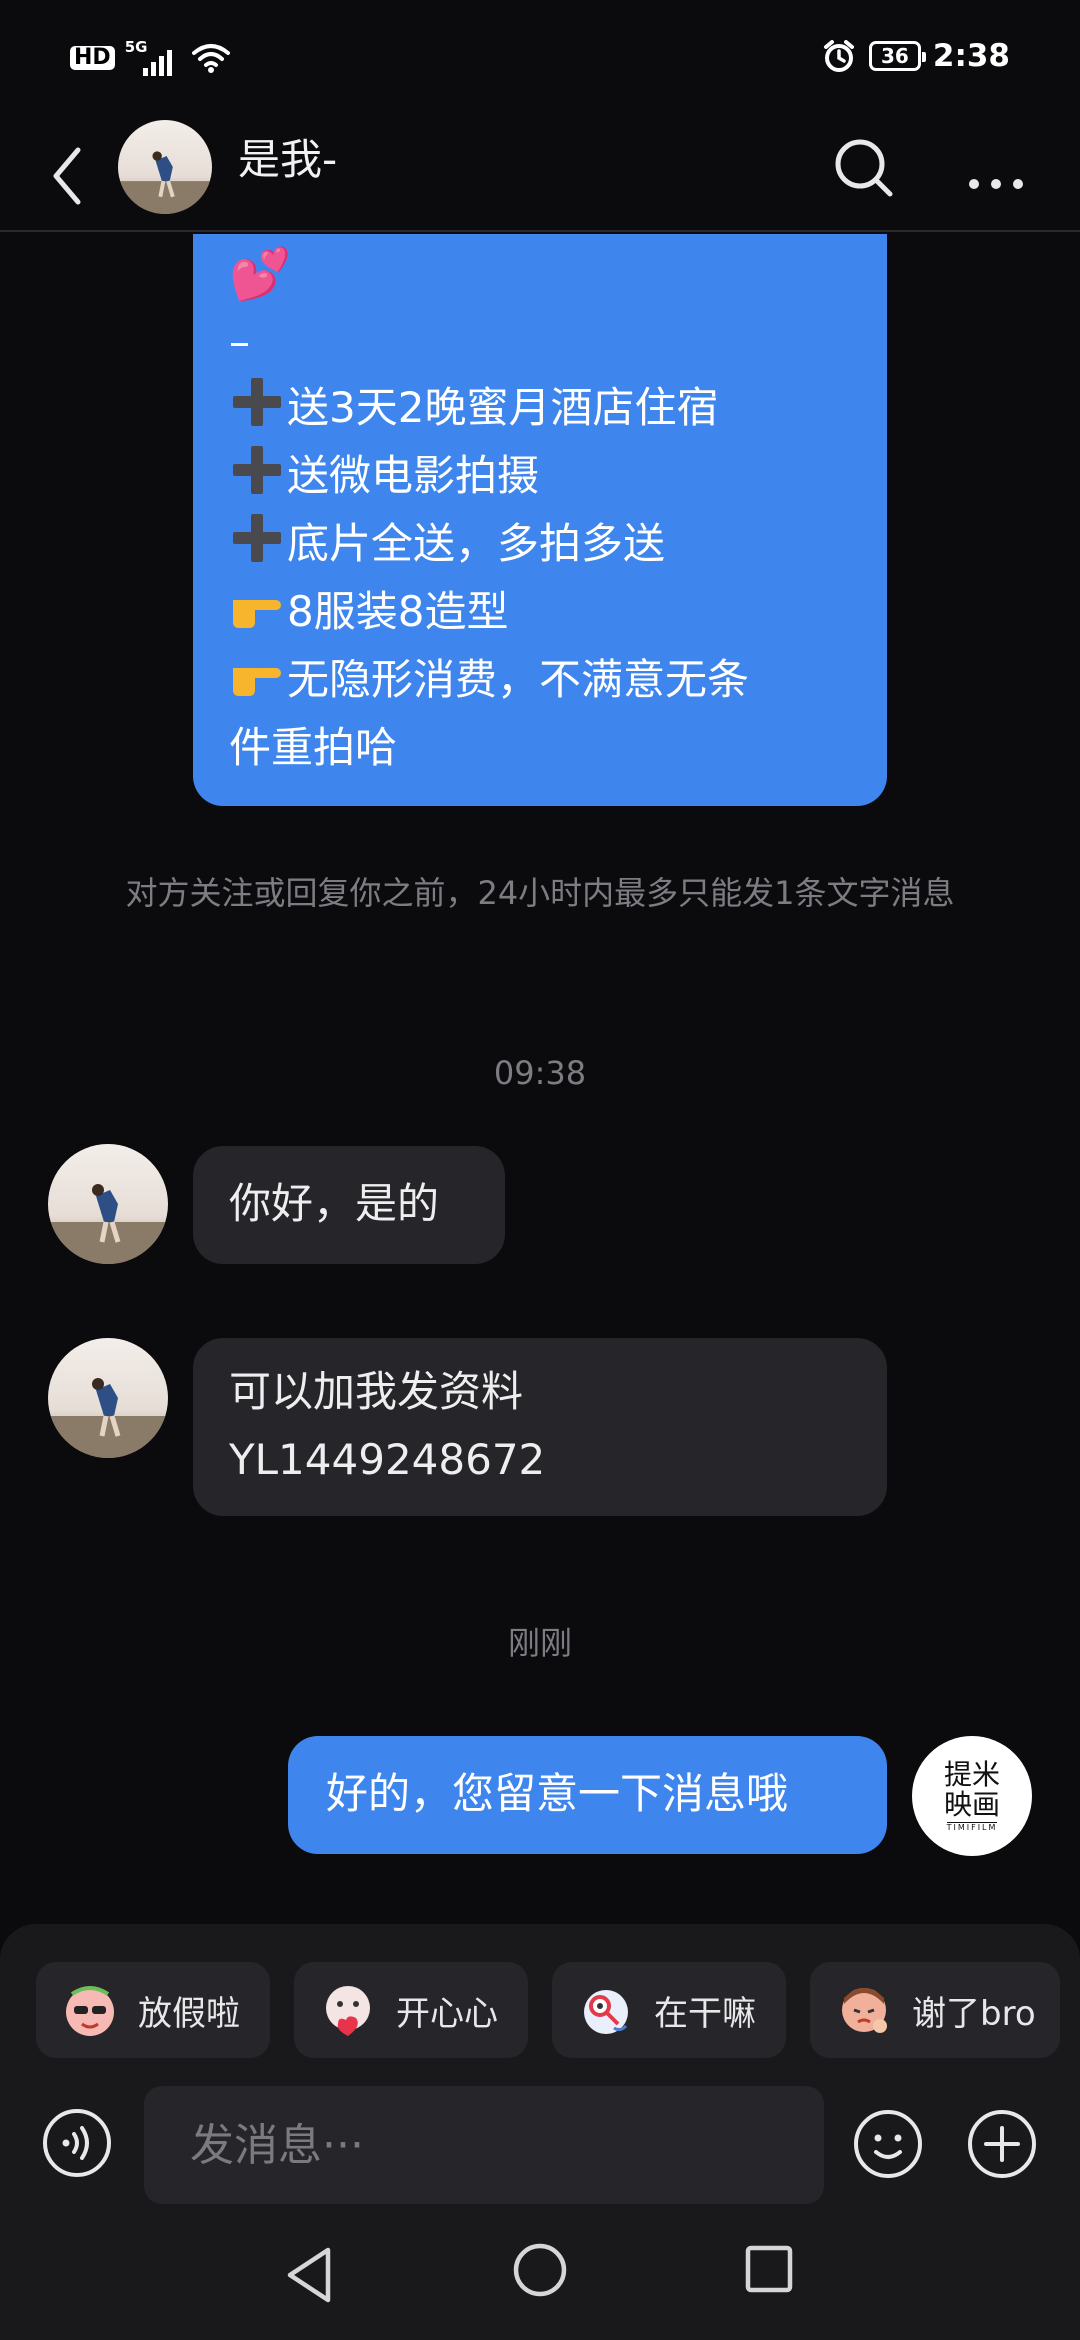  I want to click on system-notice: 对方关注或回复你之前，24小时内最多只能发1条文字消息, so click(540, 893).